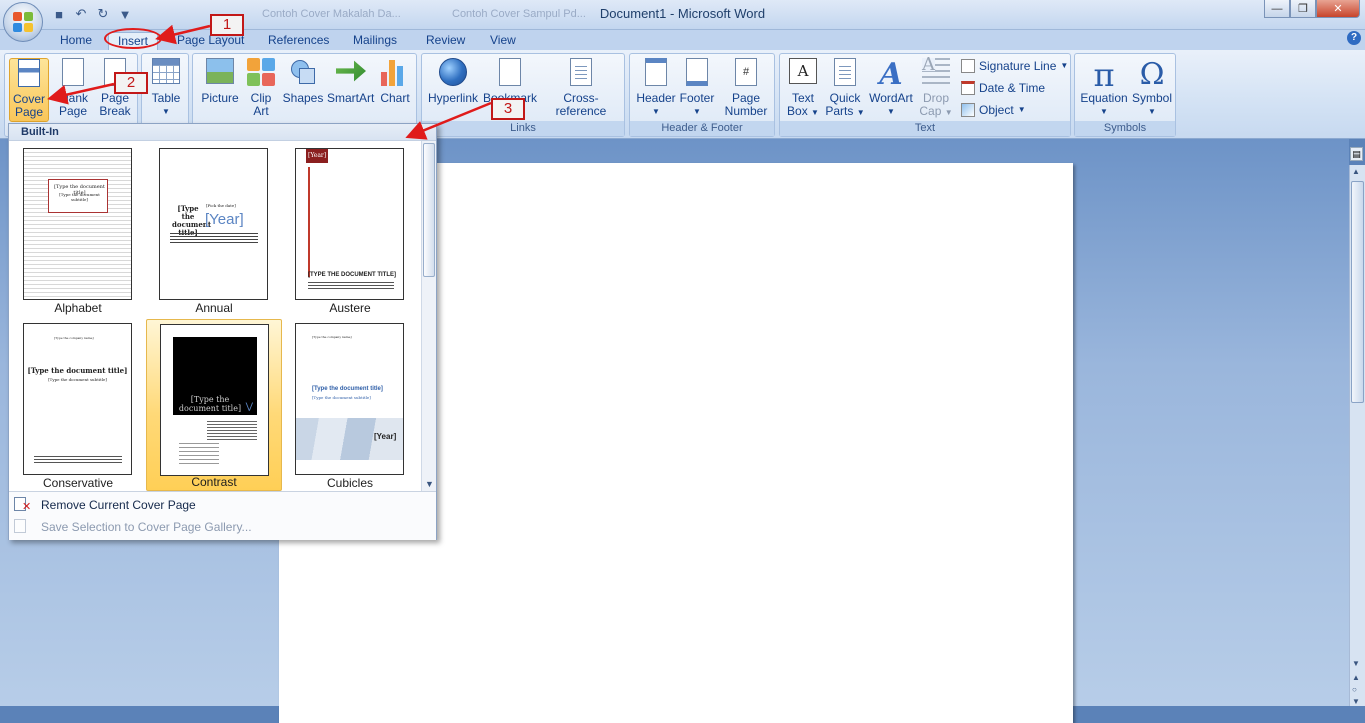 This screenshot has width=1365, height=723. Describe the element at coordinates (523, 95) in the screenshot. I see `links-group: Hyperlink Bookmark Cross-reference Links` at that location.